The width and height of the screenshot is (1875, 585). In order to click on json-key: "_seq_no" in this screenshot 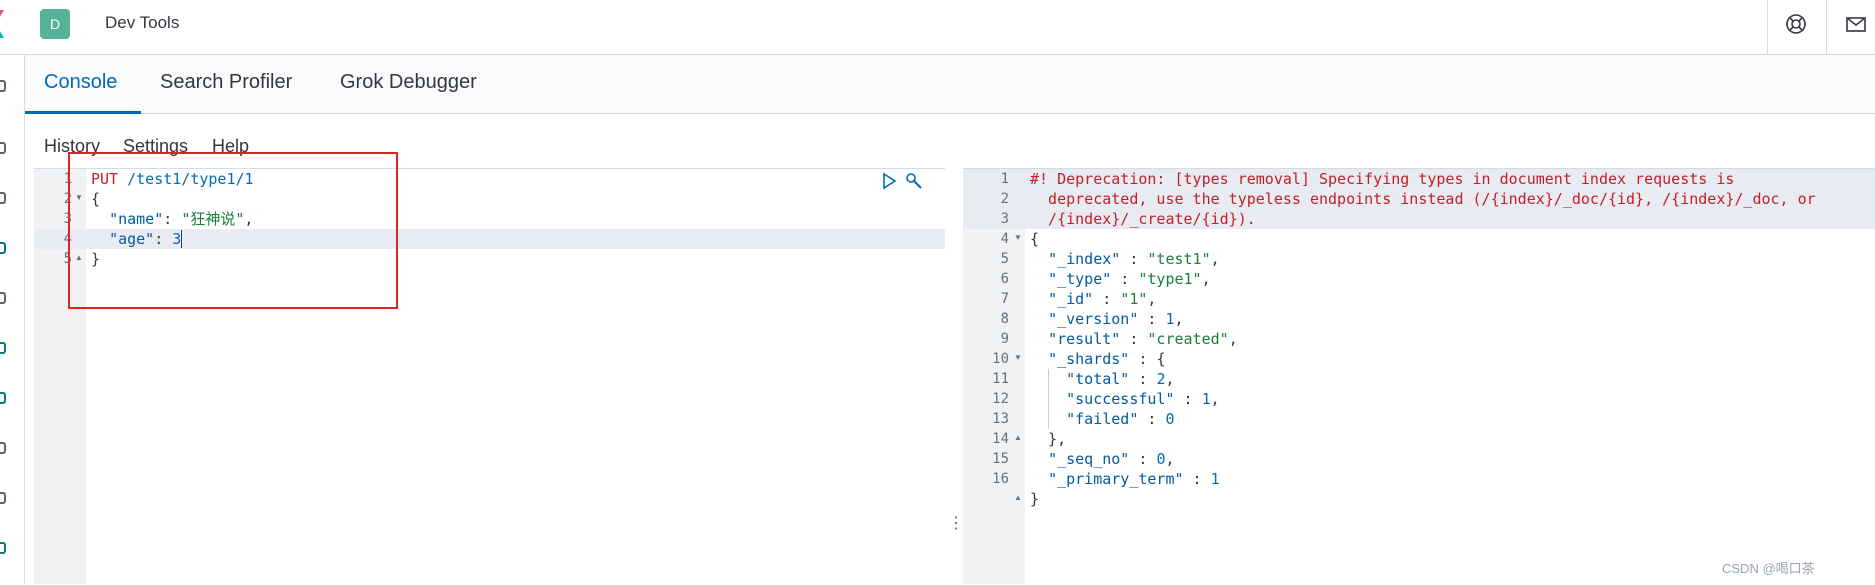, I will do `click(1089, 459)`.